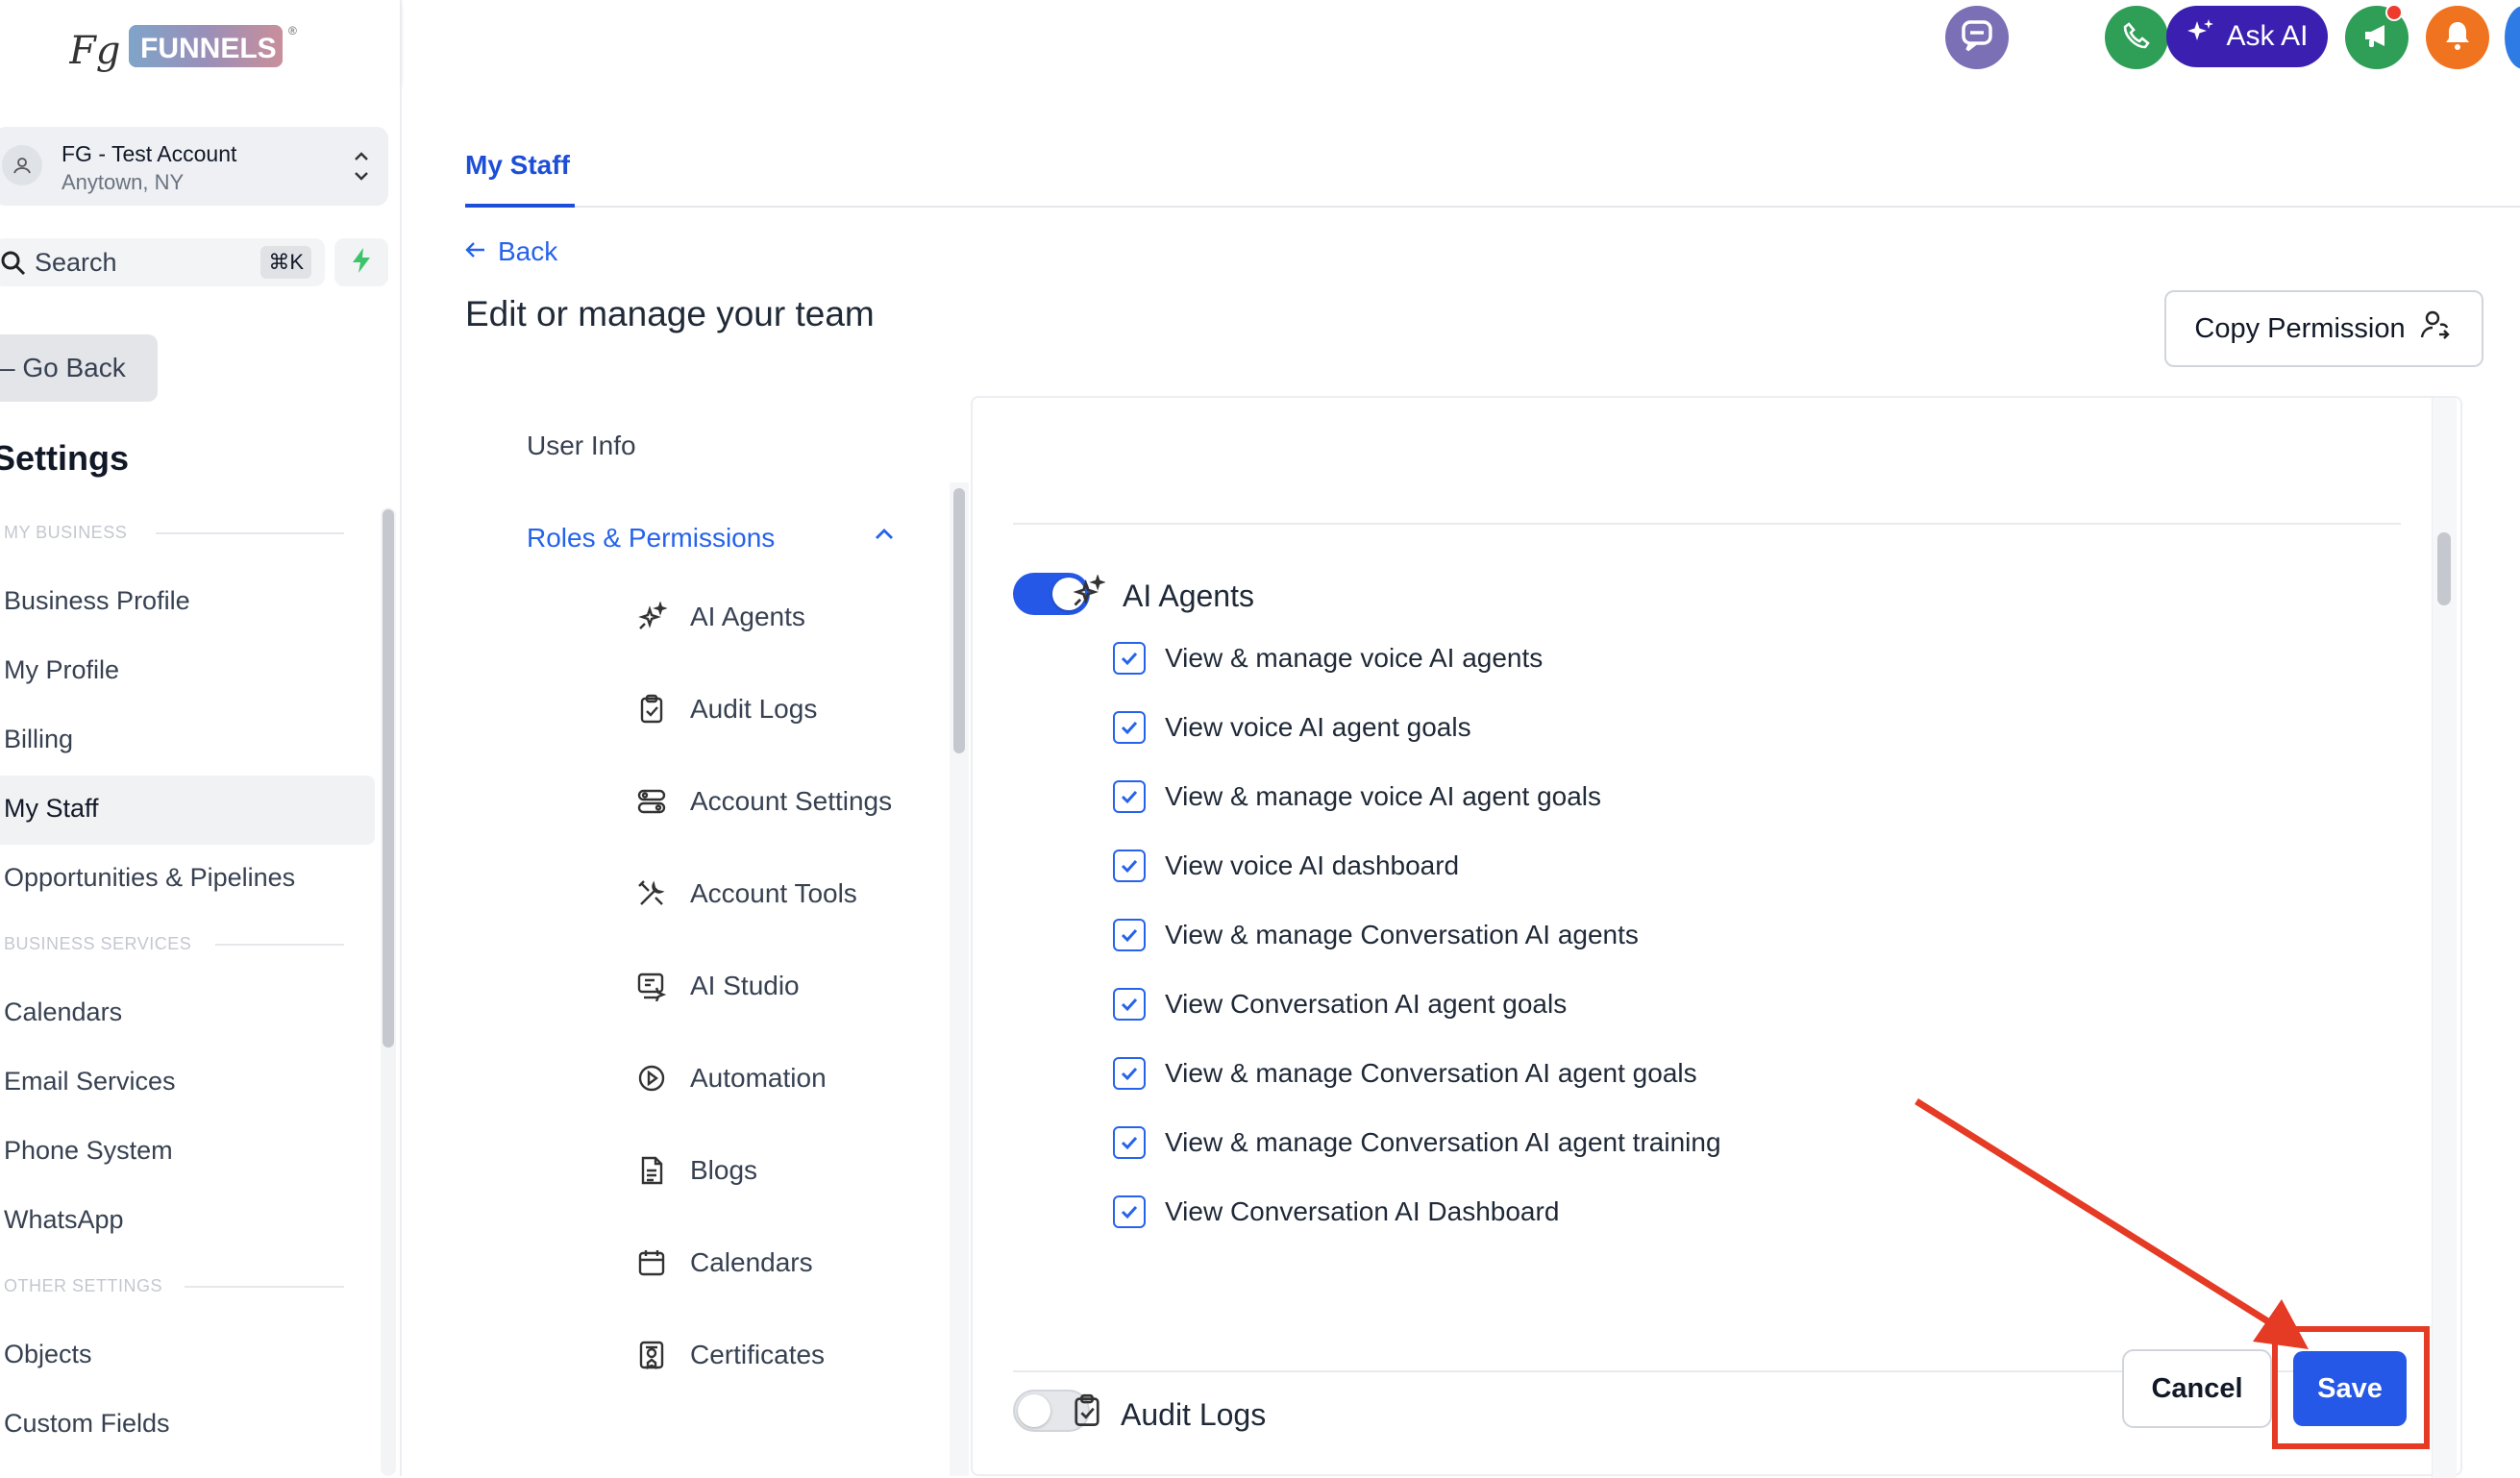 The image size is (2520, 1478). Describe the element at coordinates (22, 165) in the screenshot. I see `account-avatar-icon` at that location.